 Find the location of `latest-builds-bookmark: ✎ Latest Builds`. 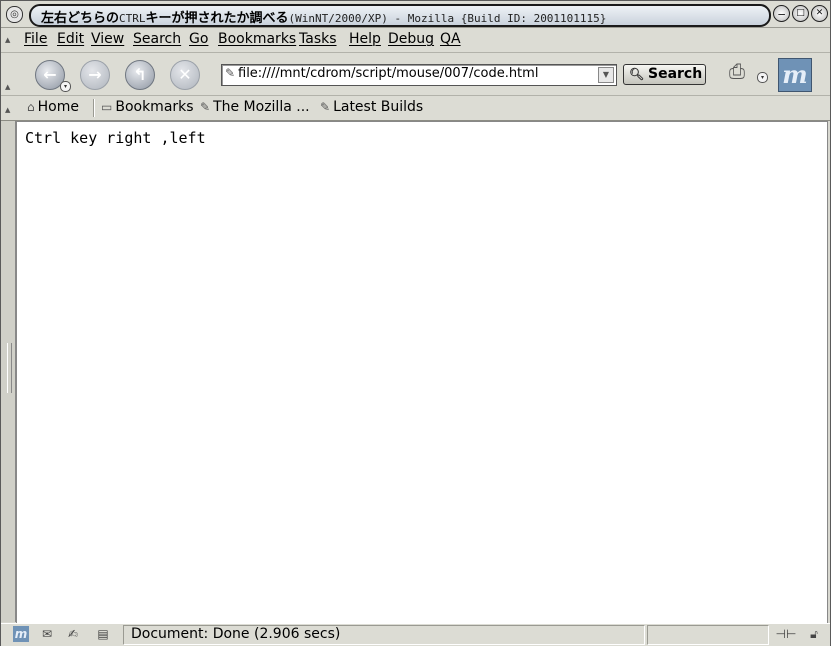

latest-builds-bookmark: ✎ Latest Builds is located at coordinates (371, 107).